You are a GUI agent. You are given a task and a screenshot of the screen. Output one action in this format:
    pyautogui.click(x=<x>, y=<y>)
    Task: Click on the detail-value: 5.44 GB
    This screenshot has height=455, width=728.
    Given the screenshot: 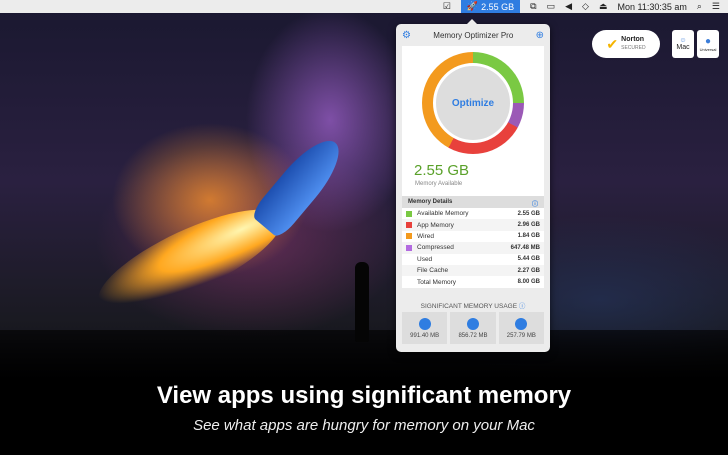 What is the action you would take?
    pyautogui.click(x=528, y=259)
    